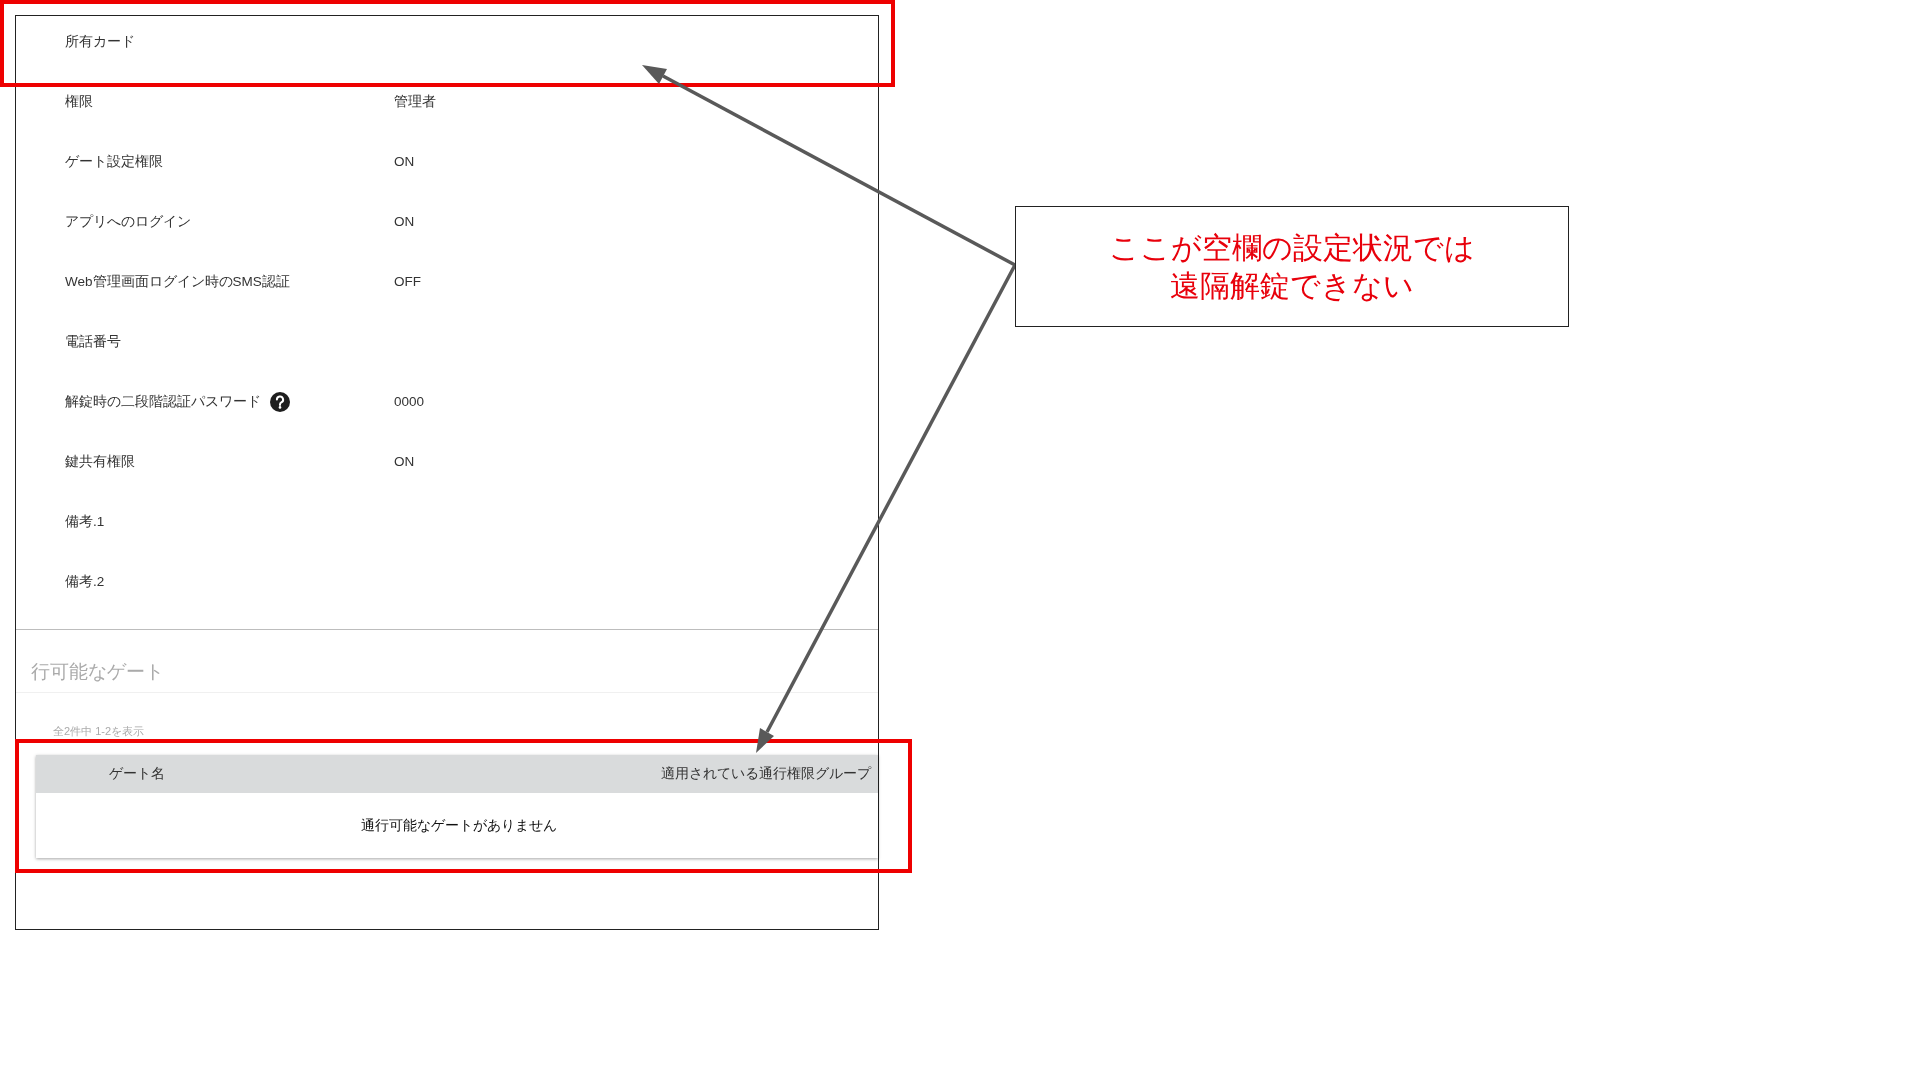  I want to click on field-label: 鍵共有権限, so click(100, 462).